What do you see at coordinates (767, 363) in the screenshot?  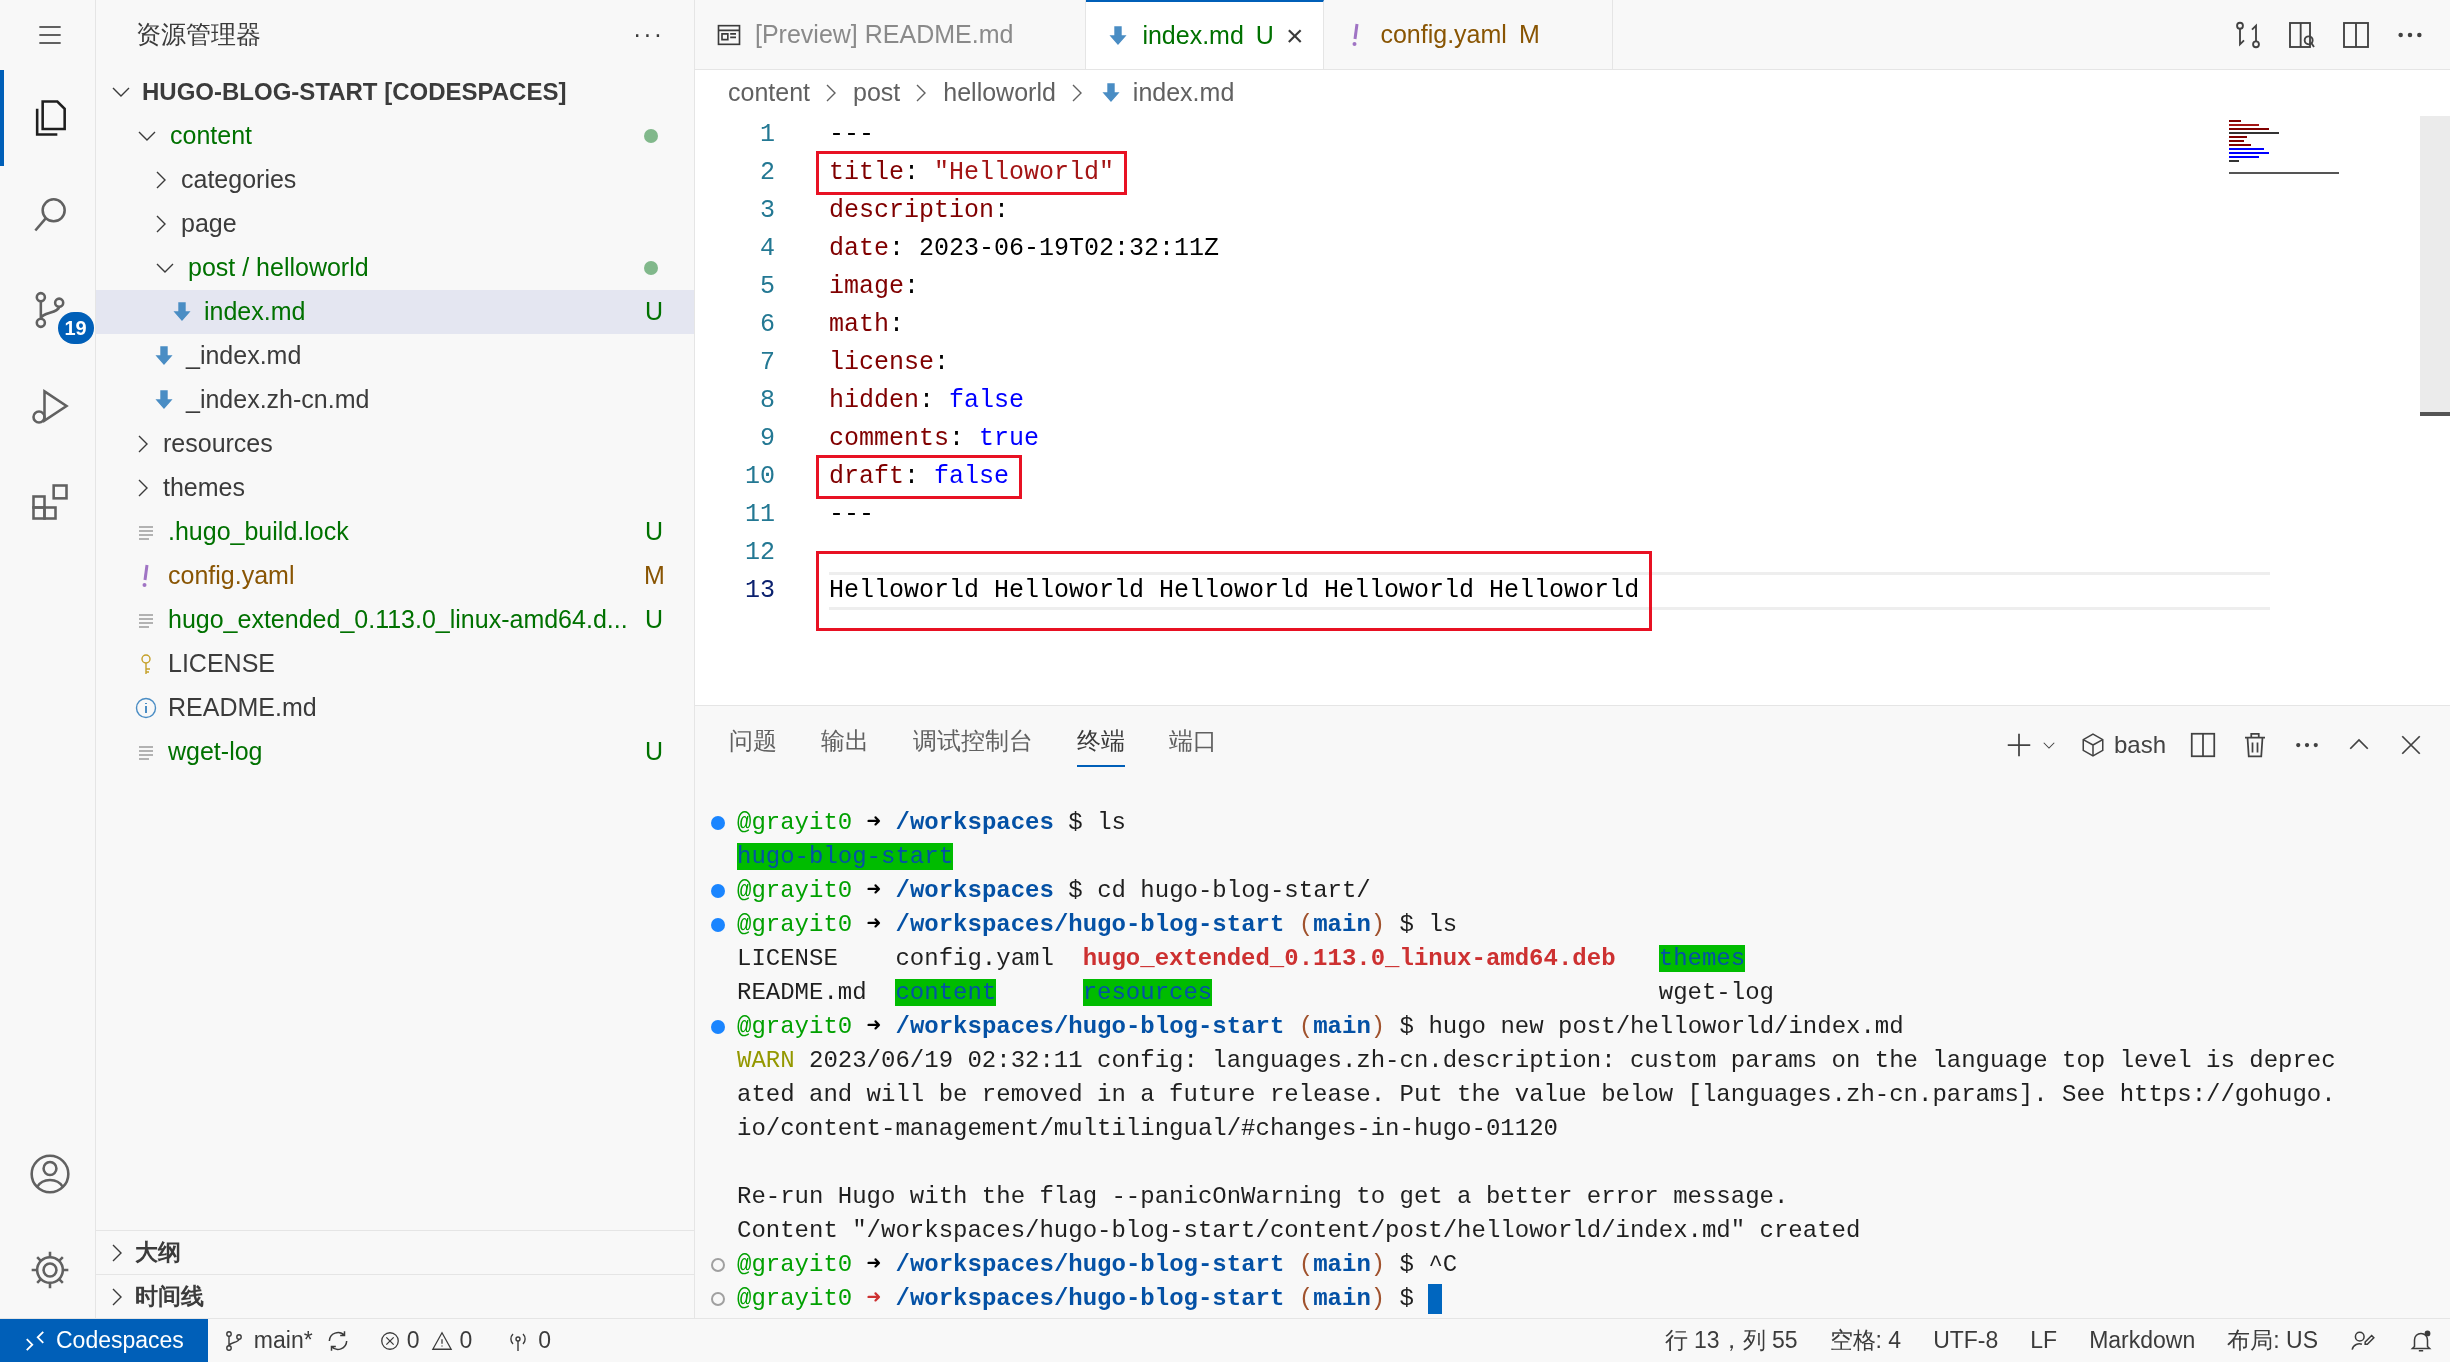 I see `line-number: 7` at bounding box center [767, 363].